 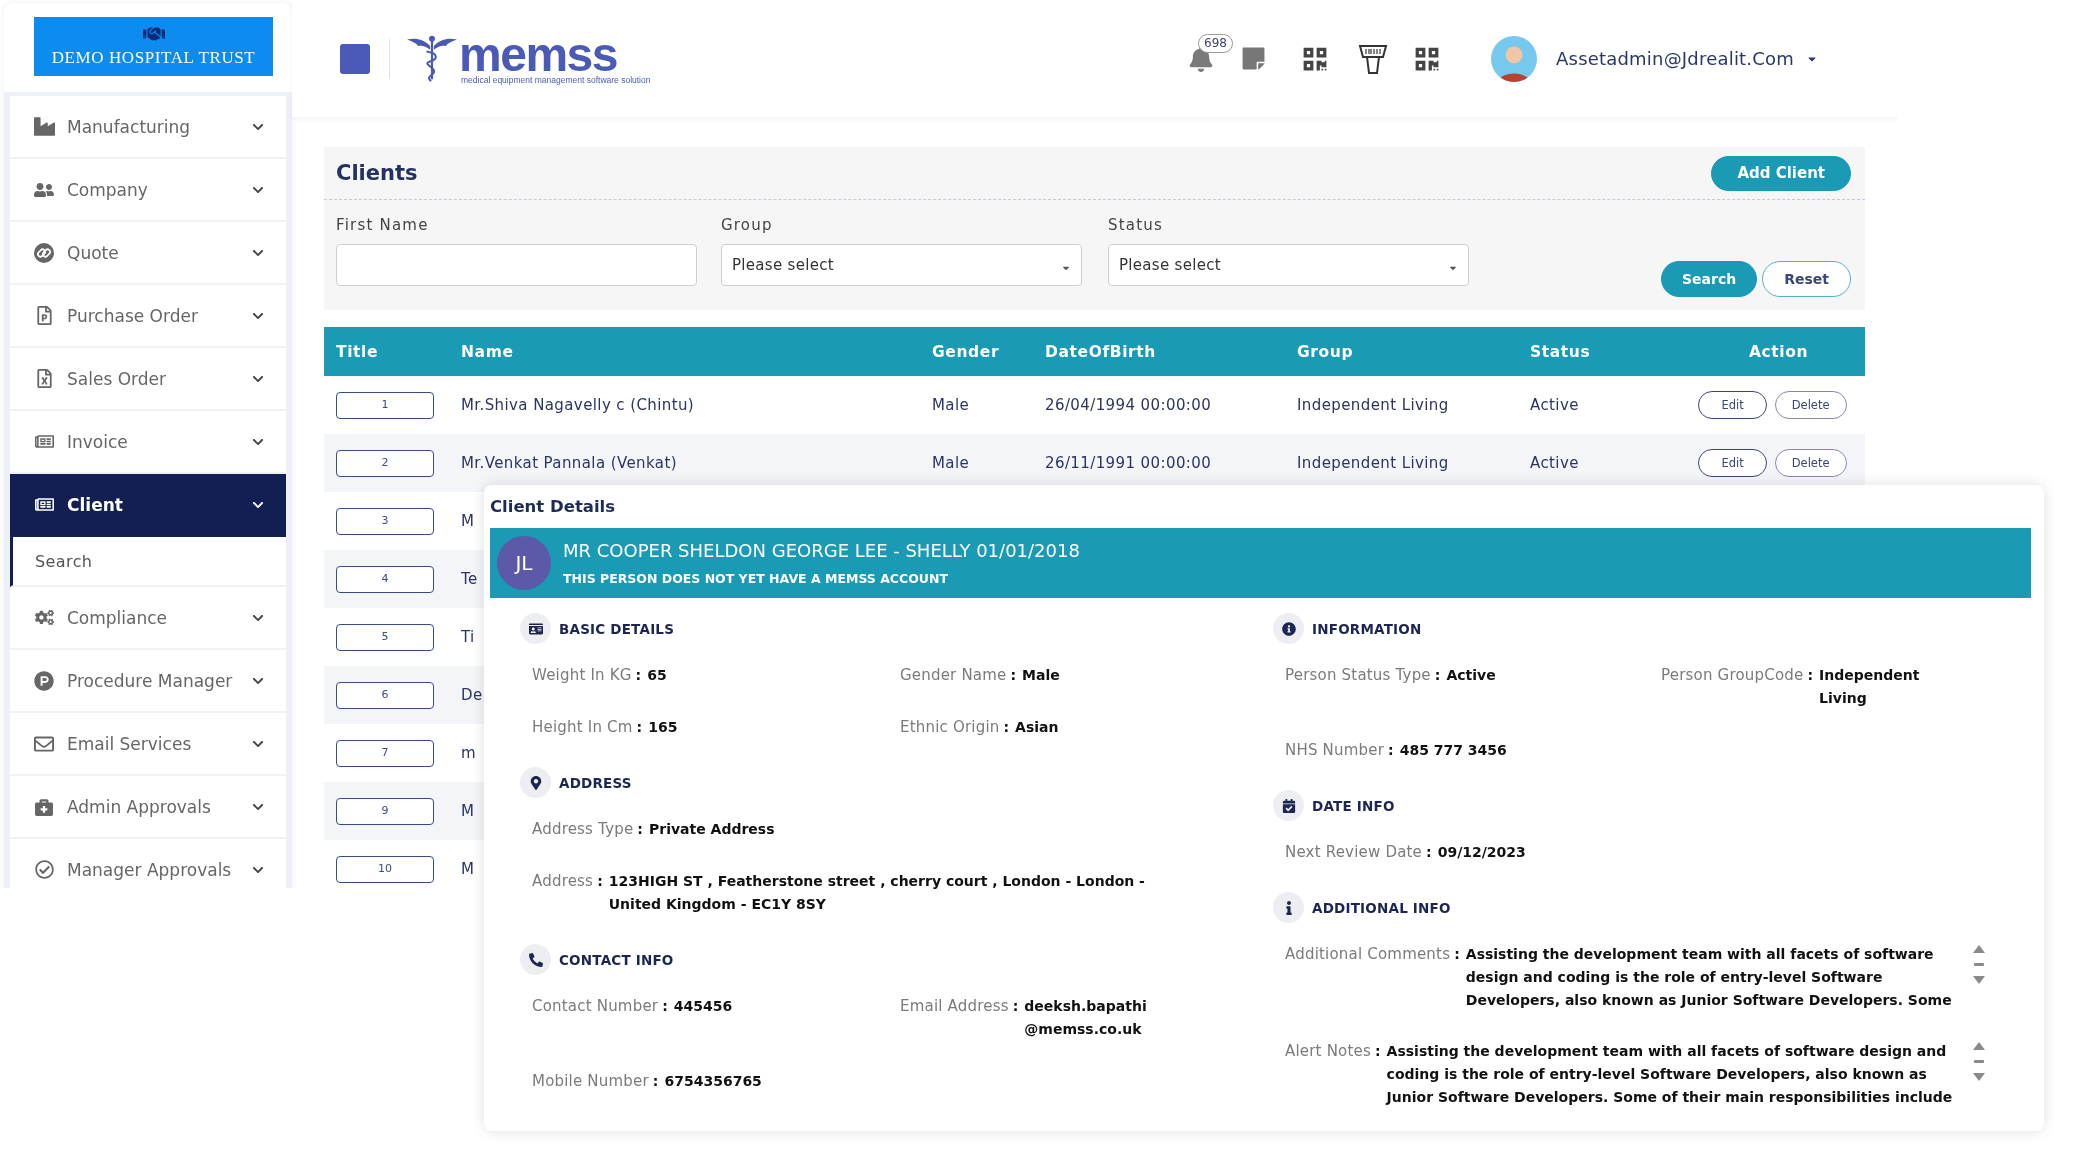 I want to click on row-number-button: 2, so click(x=385, y=463).